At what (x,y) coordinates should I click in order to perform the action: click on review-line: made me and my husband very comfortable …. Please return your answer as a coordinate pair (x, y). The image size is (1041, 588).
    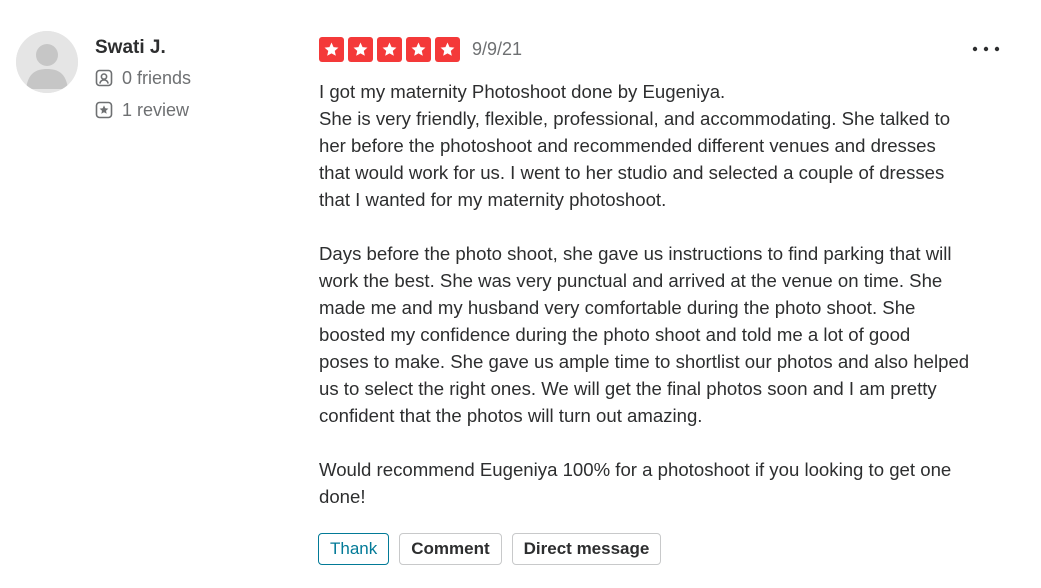
    Looking at the image, I should click on (617, 307).